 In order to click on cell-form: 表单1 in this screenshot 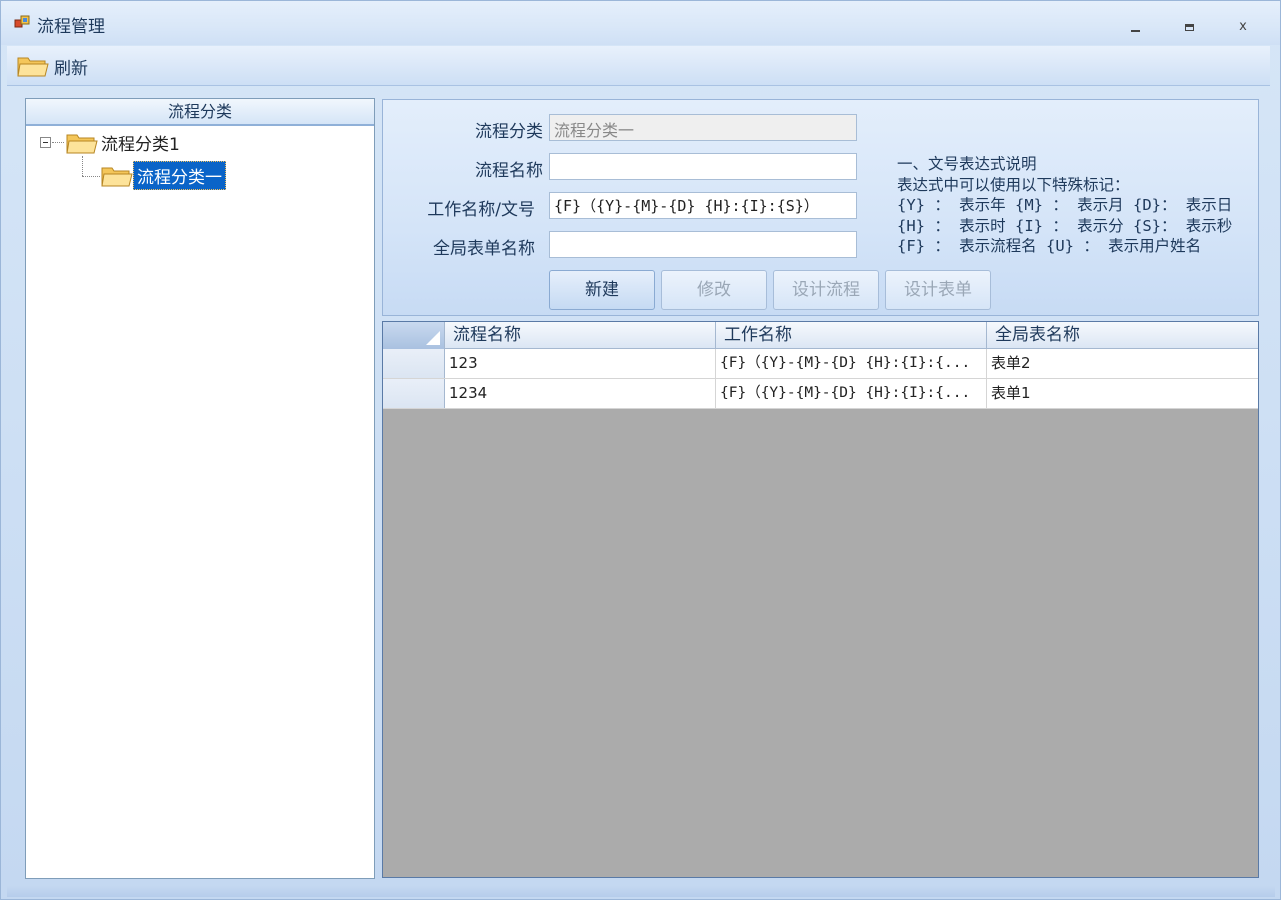, I will do `click(1122, 393)`.